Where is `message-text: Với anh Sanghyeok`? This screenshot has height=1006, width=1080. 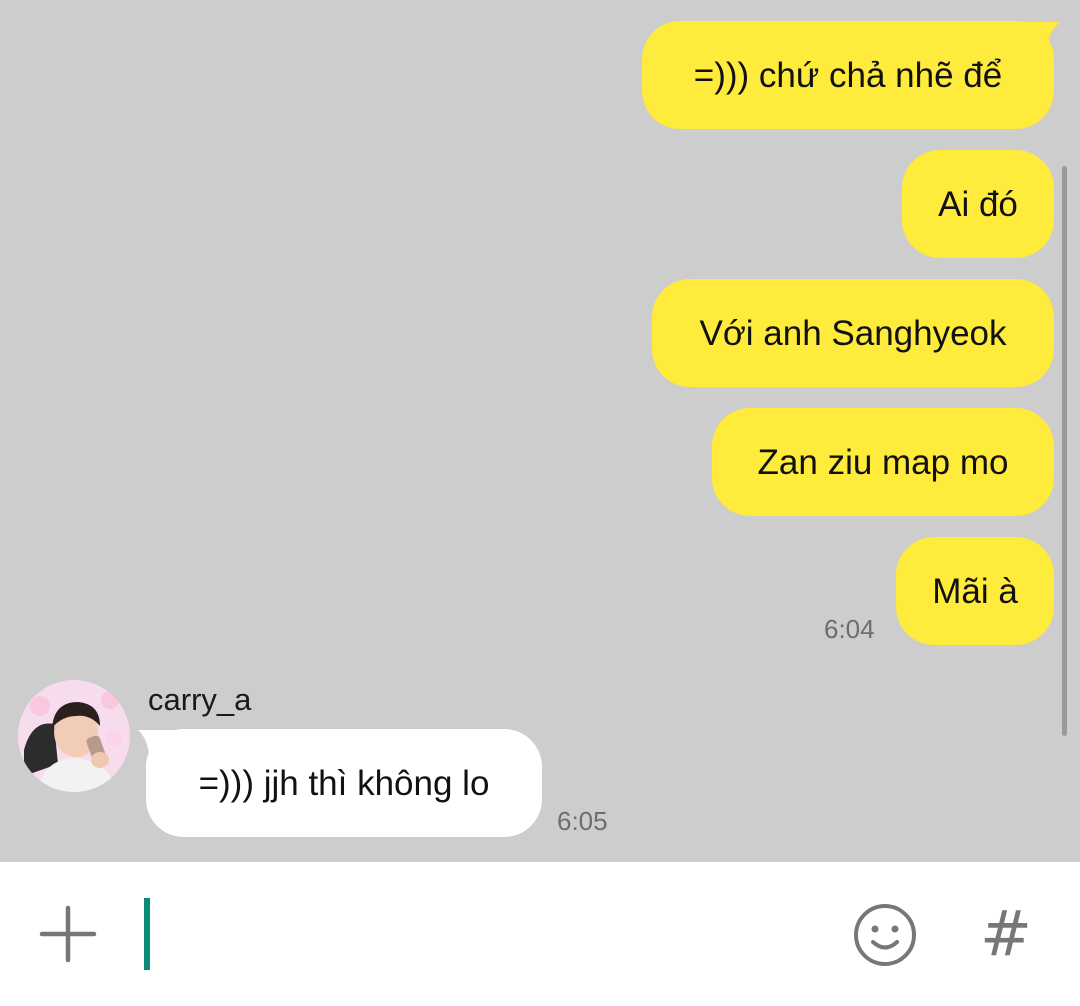
message-text: Với anh Sanghyeok is located at coordinates (853, 333).